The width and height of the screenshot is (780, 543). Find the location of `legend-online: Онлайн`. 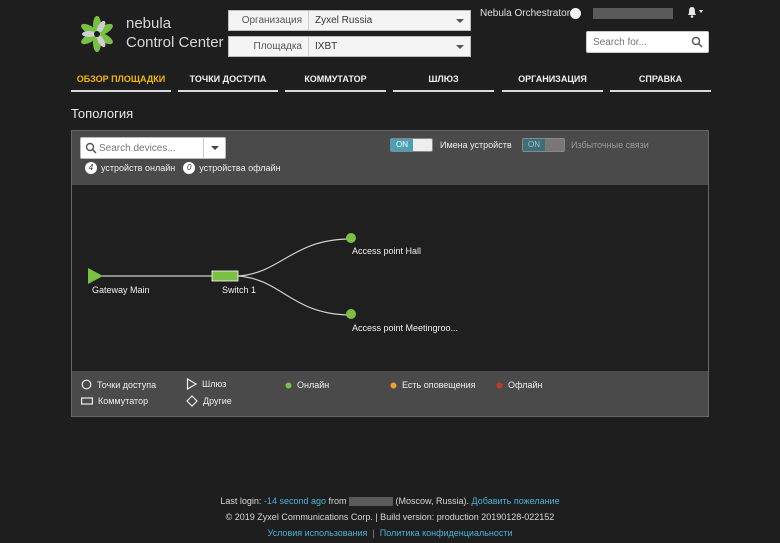

legend-online: Онлайн is located at coordinates (307, 385).